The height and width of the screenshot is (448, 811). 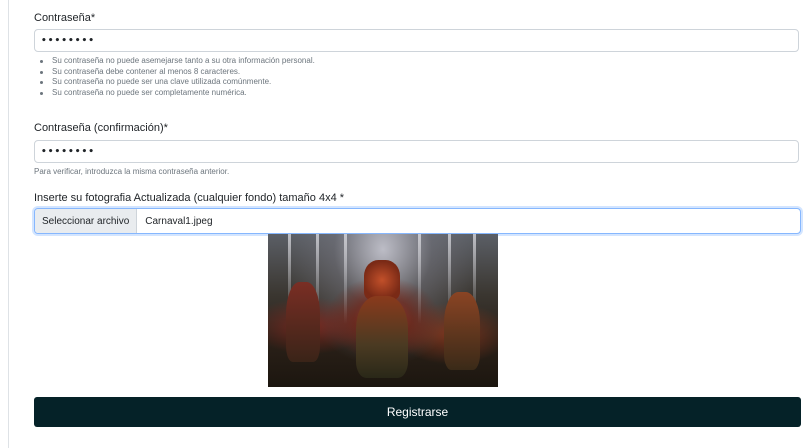 What do you see at coordinates (101, 128) in the screenshot?
I see `password-confirm-label: Contraseña (confirmación)*` at bounding box center [101, 128].